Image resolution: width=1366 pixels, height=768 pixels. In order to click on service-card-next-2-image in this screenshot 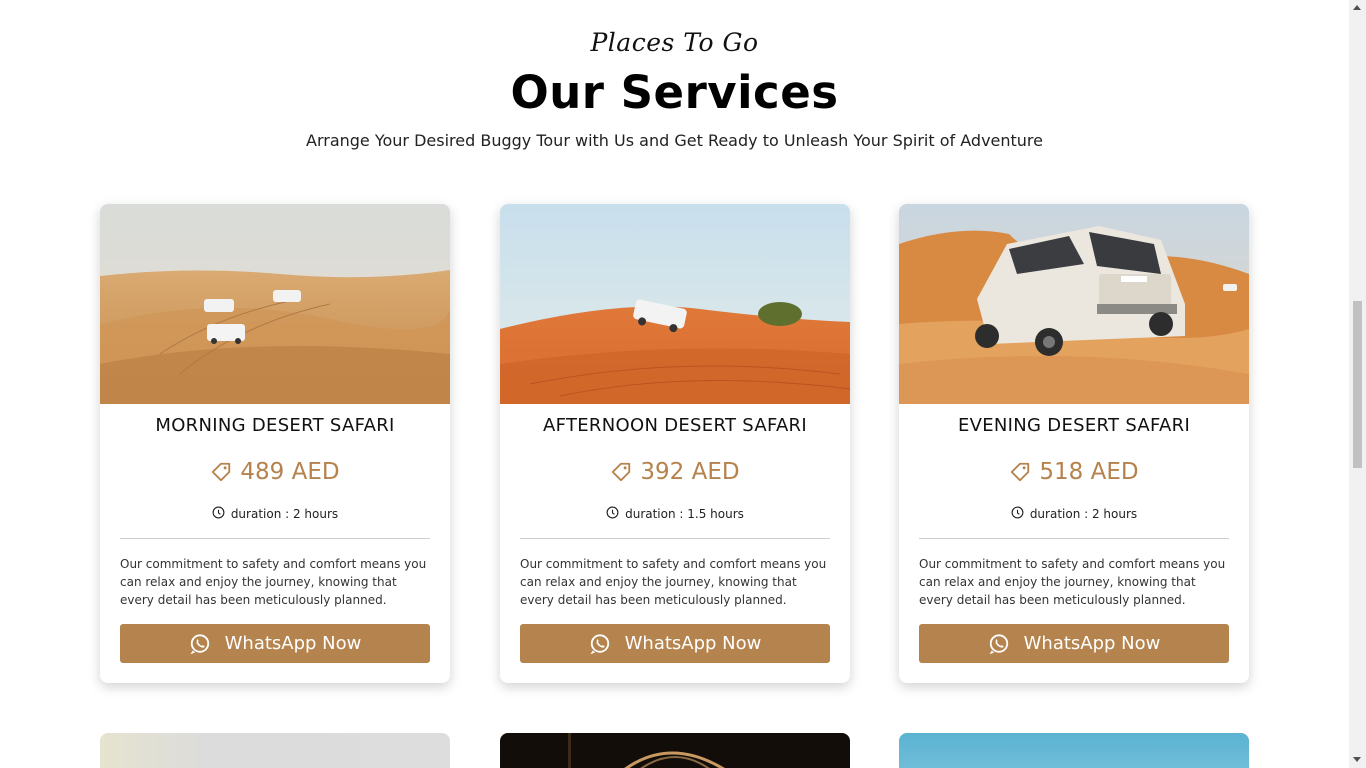, I will do `click(675, 750)`.